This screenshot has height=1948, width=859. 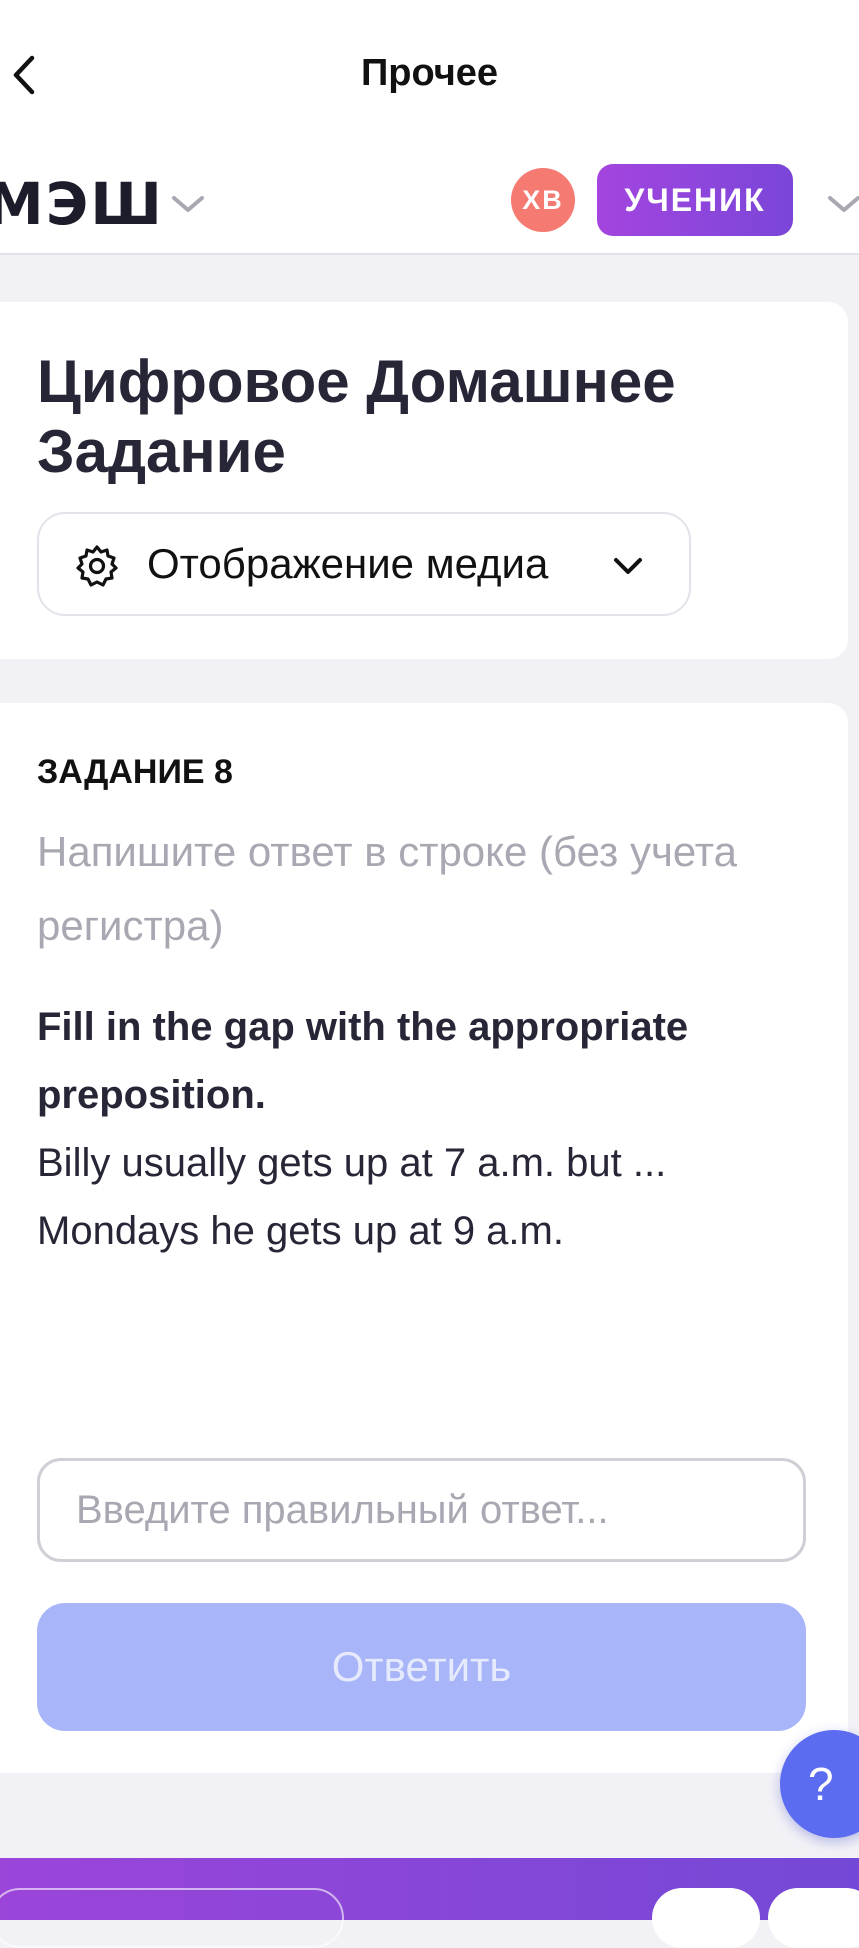 I want to click on media-display-select: Отображение медиа, so click(x=364, y=564).